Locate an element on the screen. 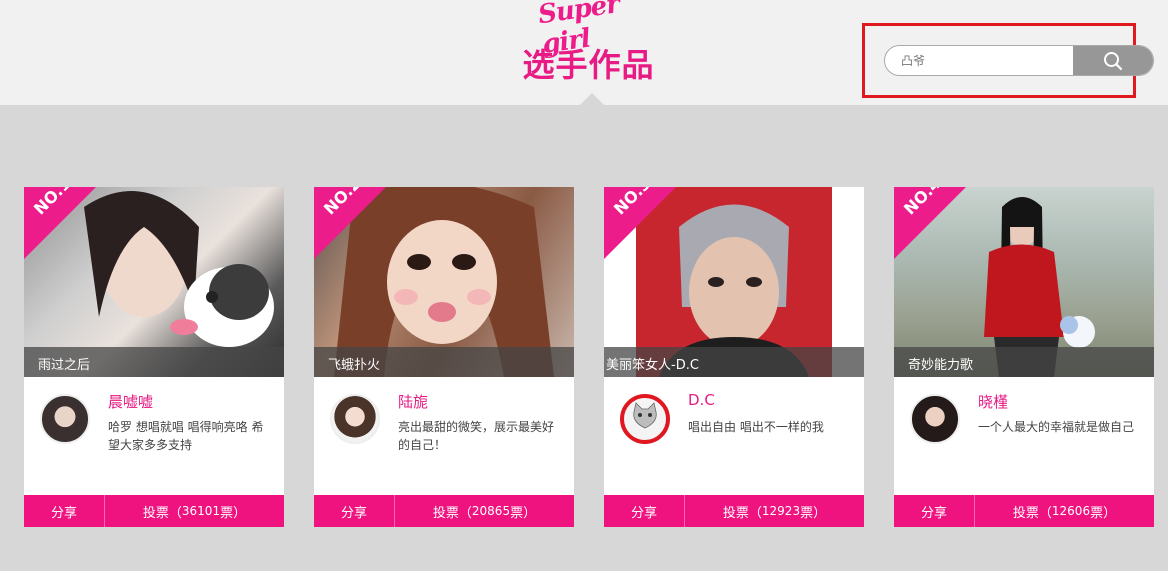 The width and height of the screenshot is (1168, 571). vote-button: 投票（ 12606 票） is located at coordinates (1064, 511).